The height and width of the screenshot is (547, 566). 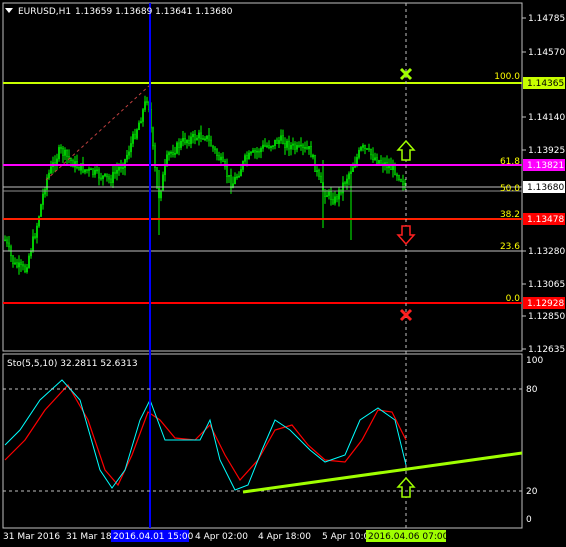 I want to click on stoch-main-line, so click(x=205, y=435).